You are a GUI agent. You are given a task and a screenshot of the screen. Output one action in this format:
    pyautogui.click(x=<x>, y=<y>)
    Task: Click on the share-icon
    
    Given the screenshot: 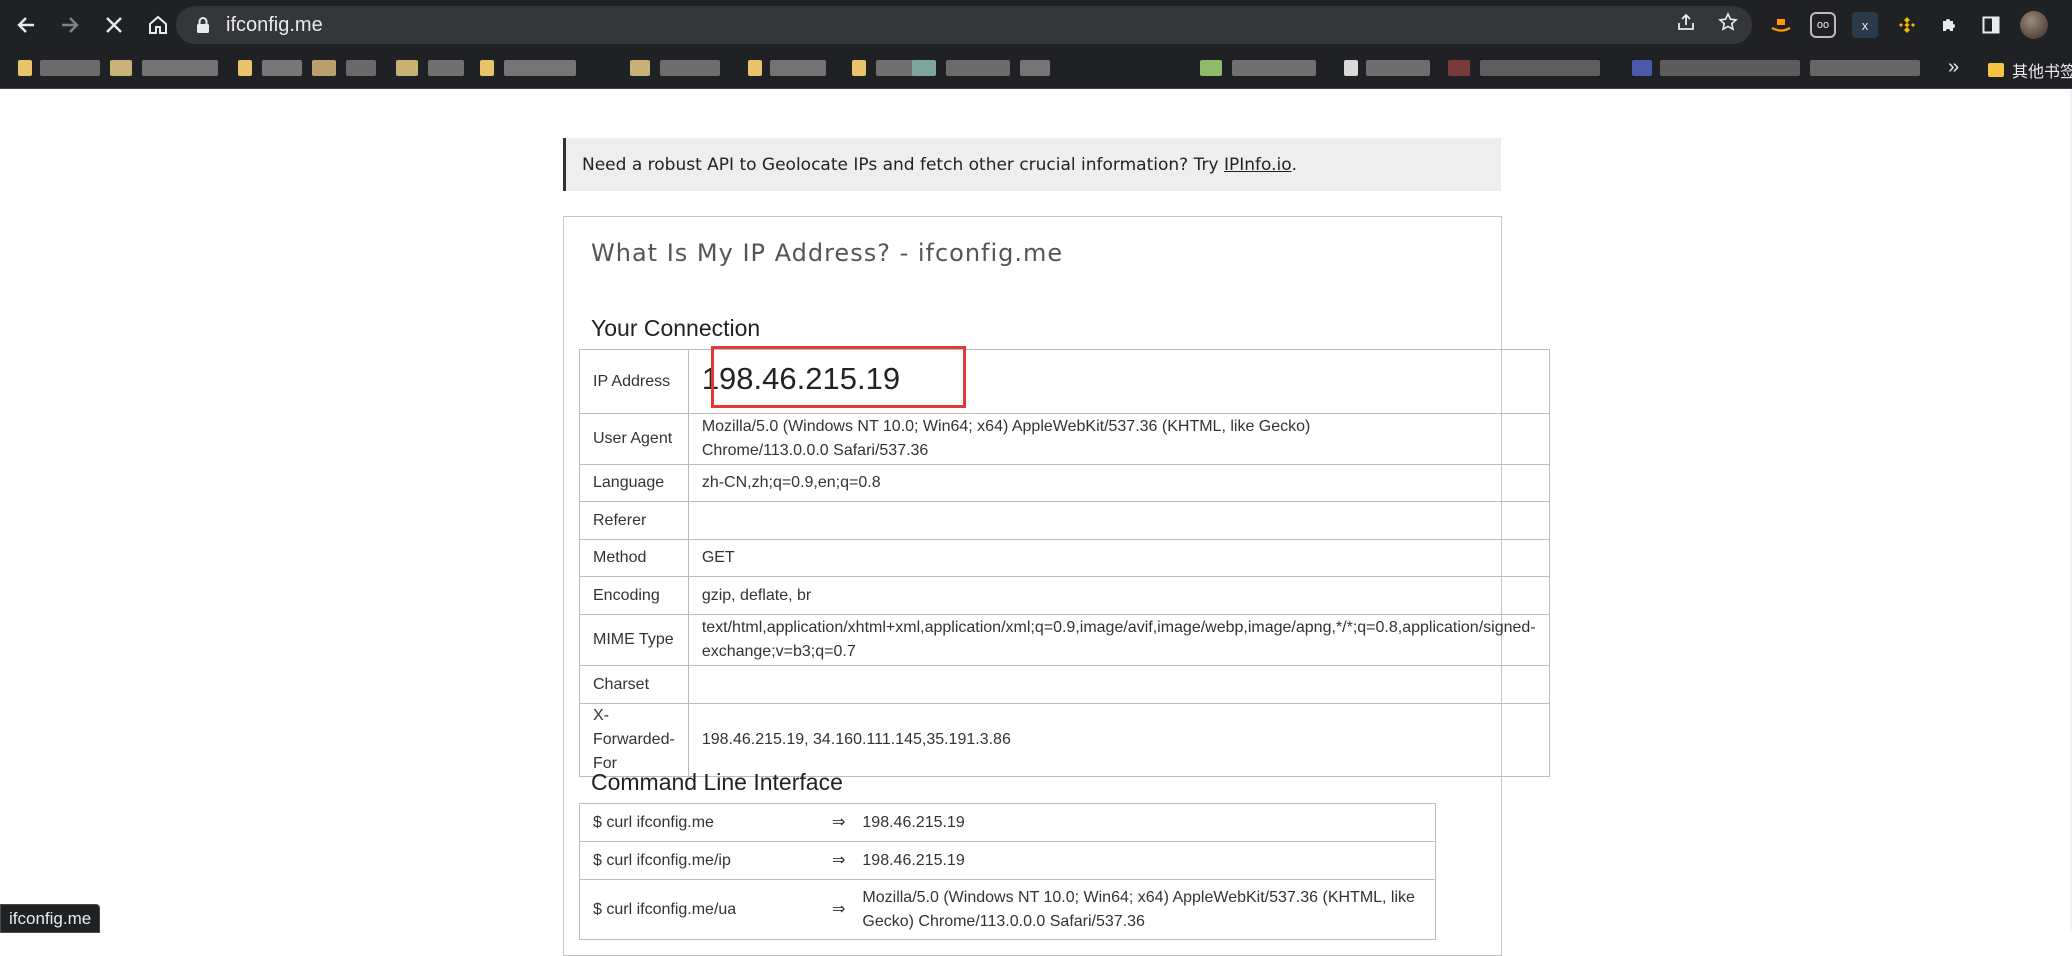 What is the action you would take?
    pyautogui.click(x=1686, y=25)
    